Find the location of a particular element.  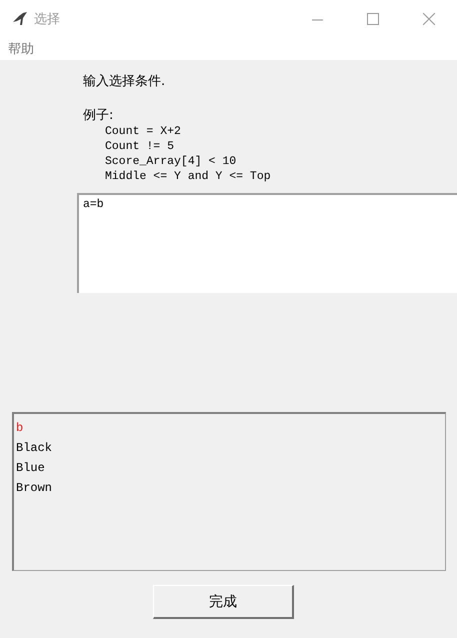

menu-item: 帮助 is located at coordinates (22, 49).